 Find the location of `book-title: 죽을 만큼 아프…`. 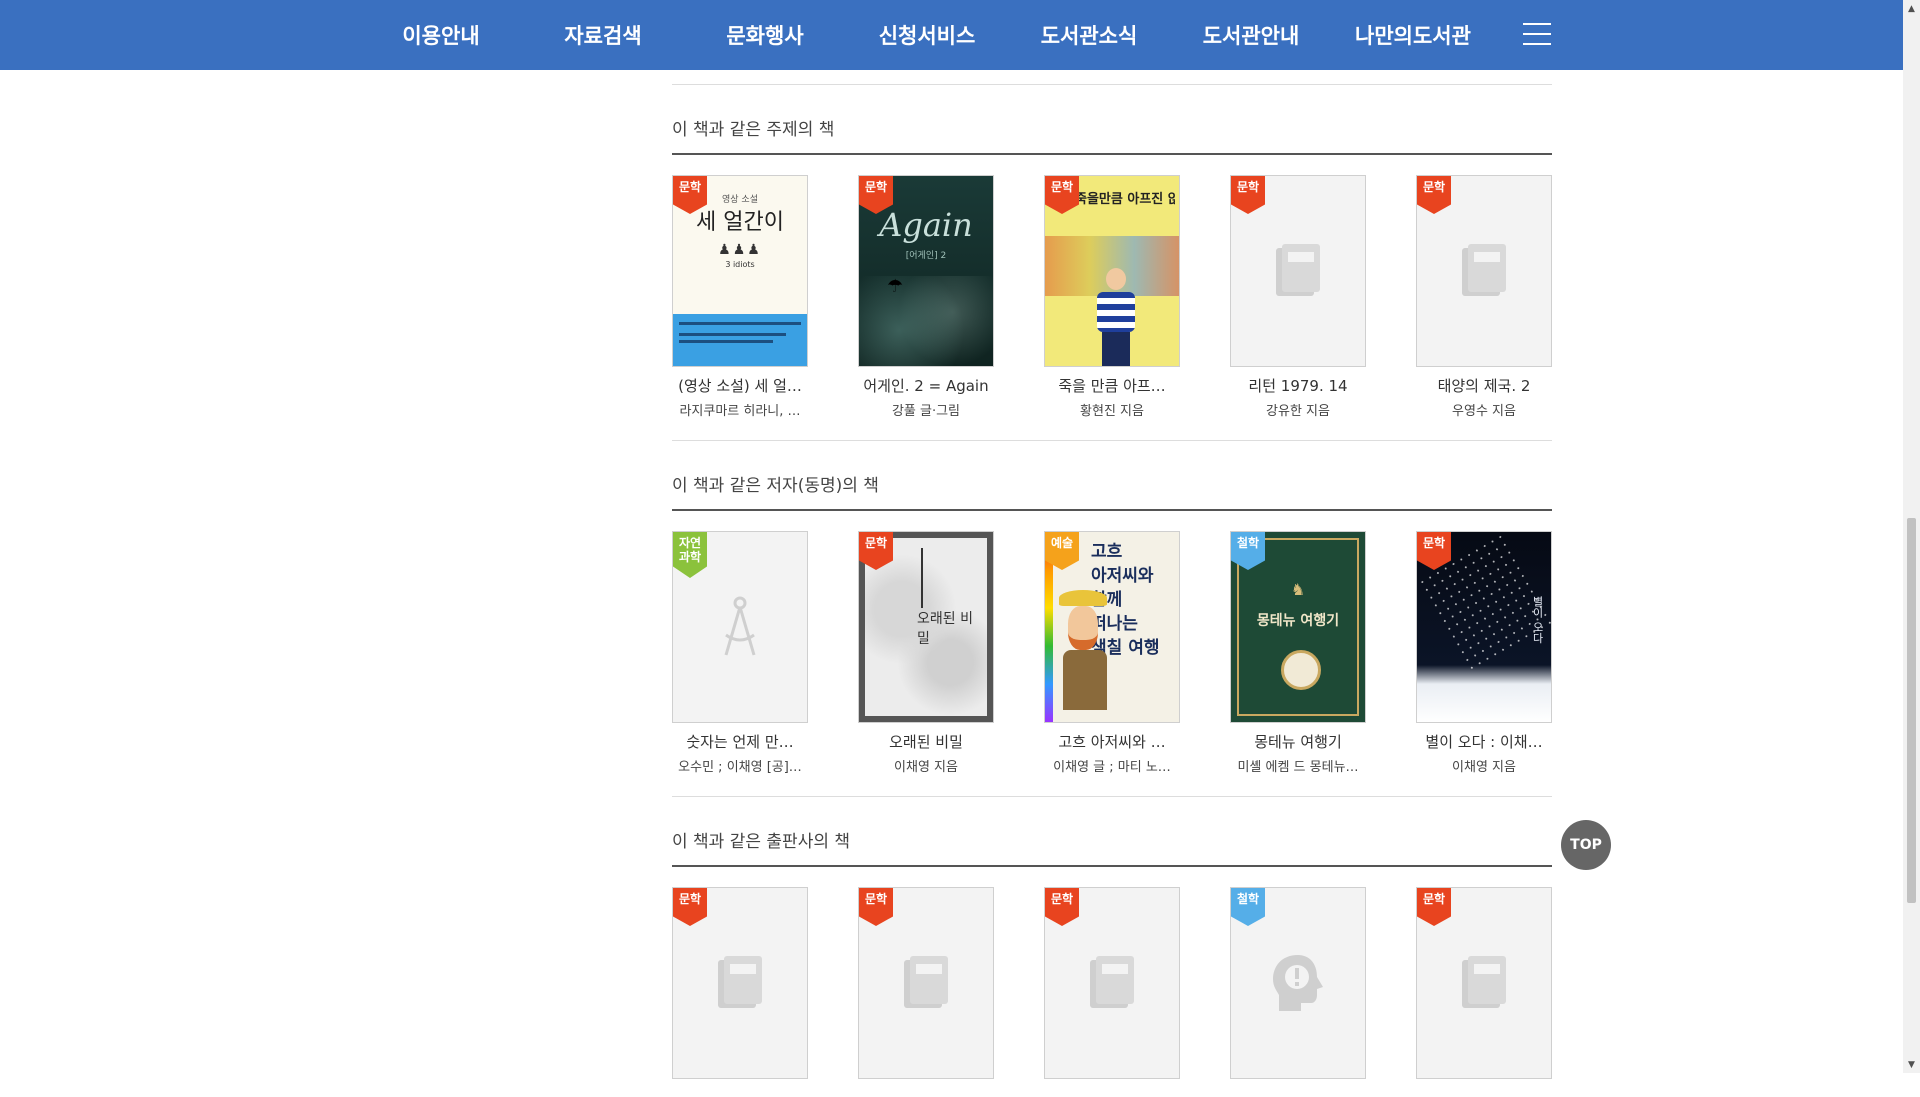

book-title: 죽을 만큼 아프… is located at coordinates (1112, 385).